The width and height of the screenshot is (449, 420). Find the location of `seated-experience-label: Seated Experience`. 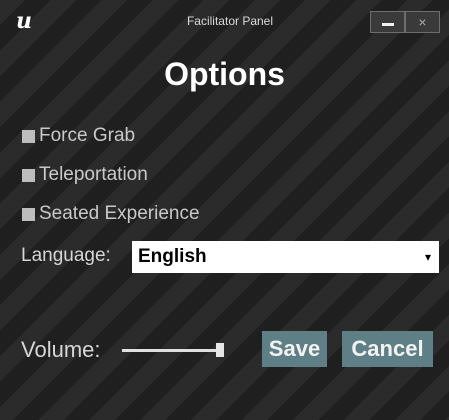

seated-experience-label: Seated Experience is located at coordinates (119, 213).